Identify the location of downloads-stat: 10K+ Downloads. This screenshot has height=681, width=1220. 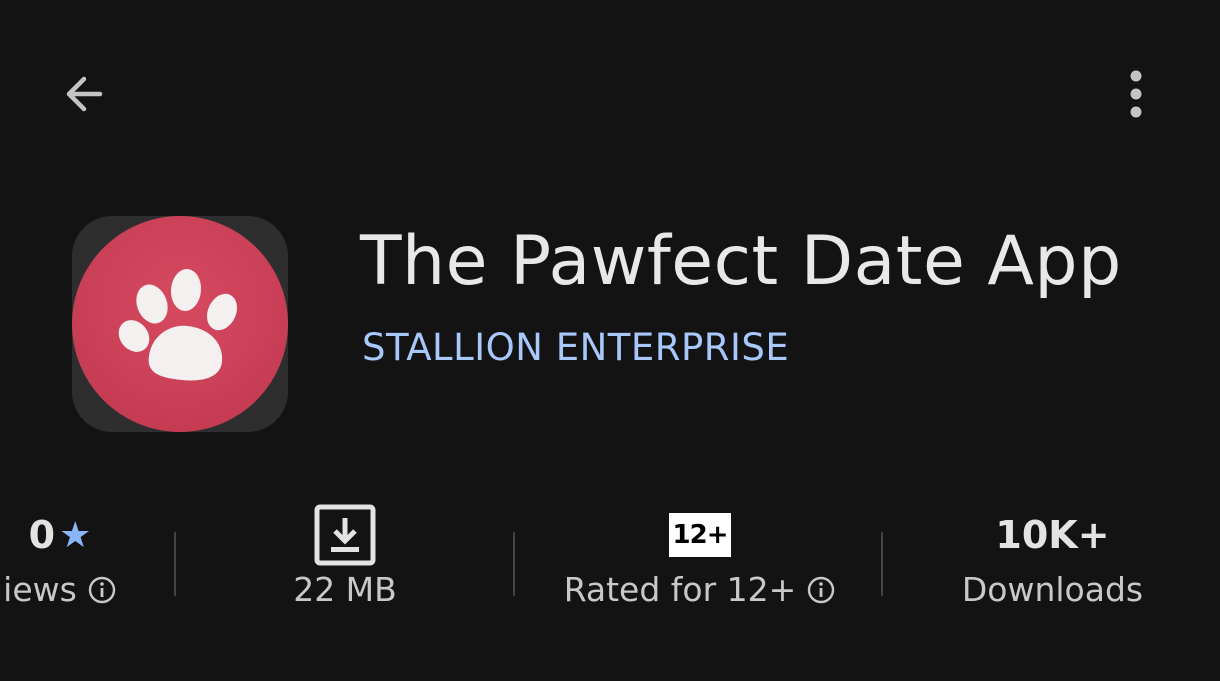
(1052, 565).